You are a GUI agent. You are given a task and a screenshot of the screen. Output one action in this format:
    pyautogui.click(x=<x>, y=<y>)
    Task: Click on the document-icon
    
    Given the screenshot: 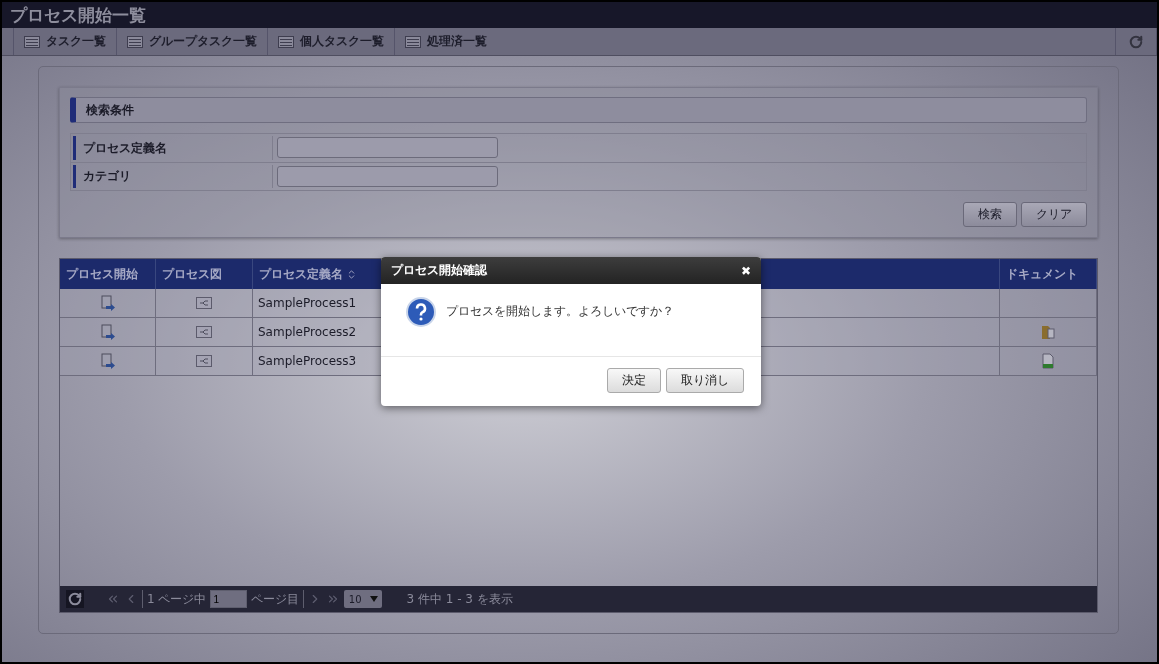 What is the action you would take?
    pyautogui.click(x=1048, y=361)
    